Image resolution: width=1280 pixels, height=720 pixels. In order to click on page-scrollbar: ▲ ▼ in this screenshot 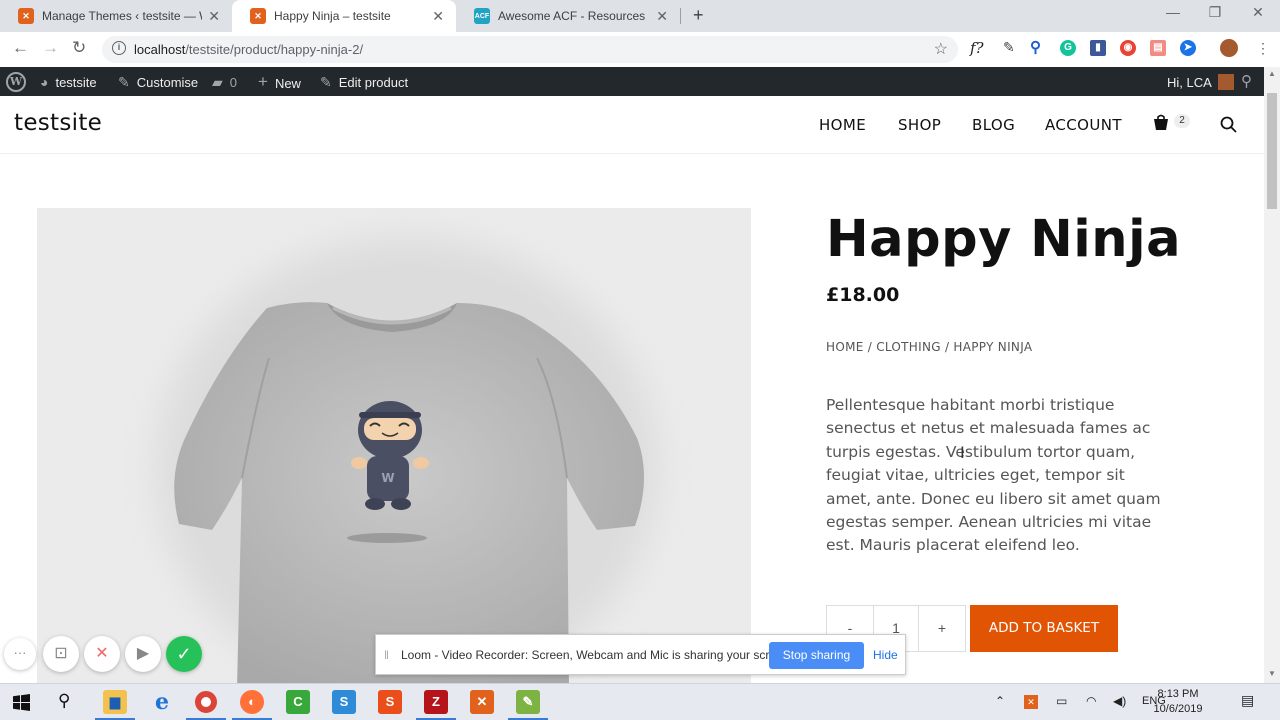, I will do `click(1272, 375)`.